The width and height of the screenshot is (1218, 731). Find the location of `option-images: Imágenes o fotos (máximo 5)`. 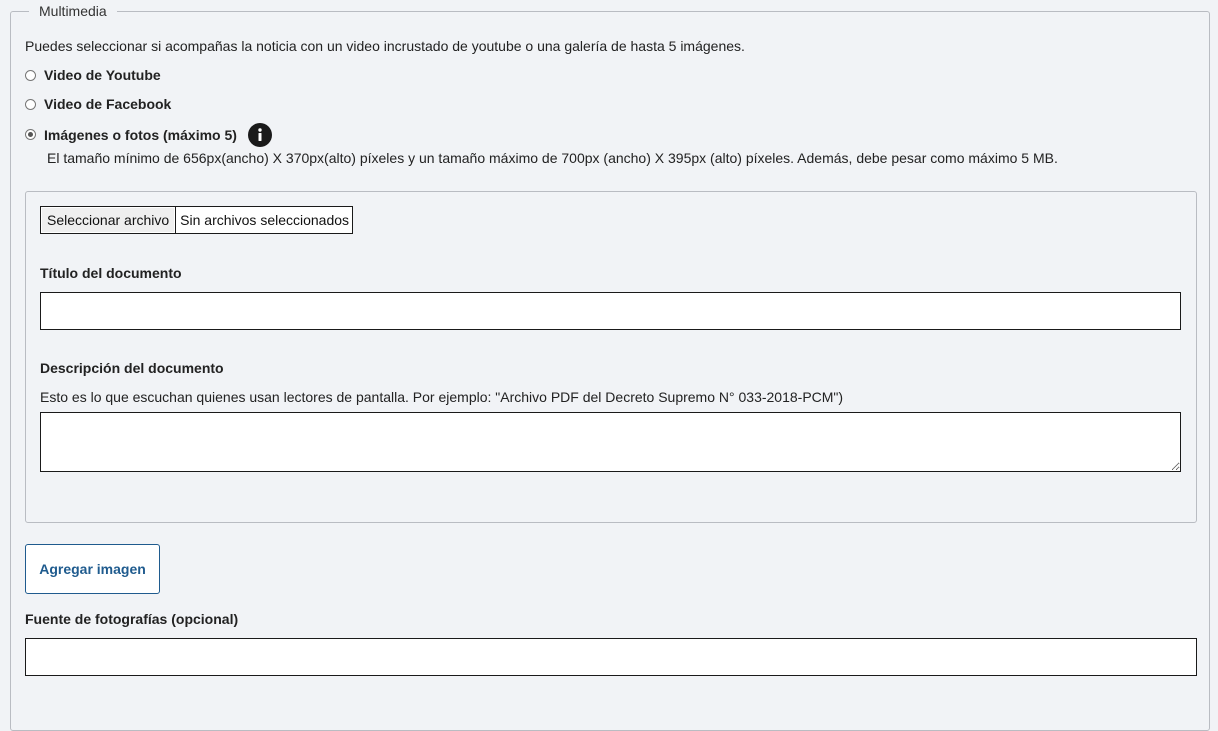

option-images: Imágenes o fotos (máximo 5) is located at coordinates (148, 134).